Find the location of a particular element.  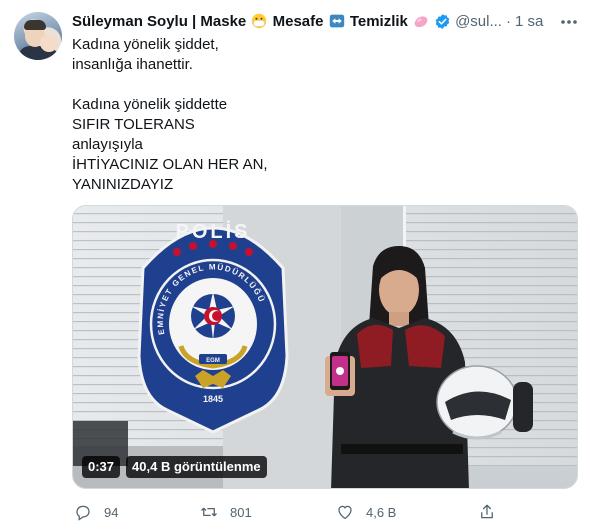

reply-count: 94 is located at coordinates (111, 512).